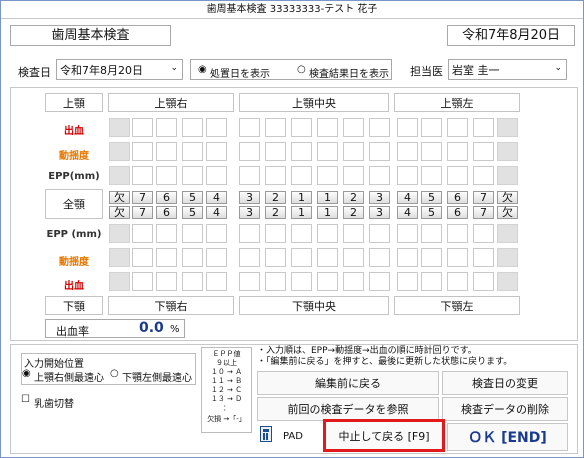  I want to click on lower-center-header: 下顎中央, so click(314, 305).